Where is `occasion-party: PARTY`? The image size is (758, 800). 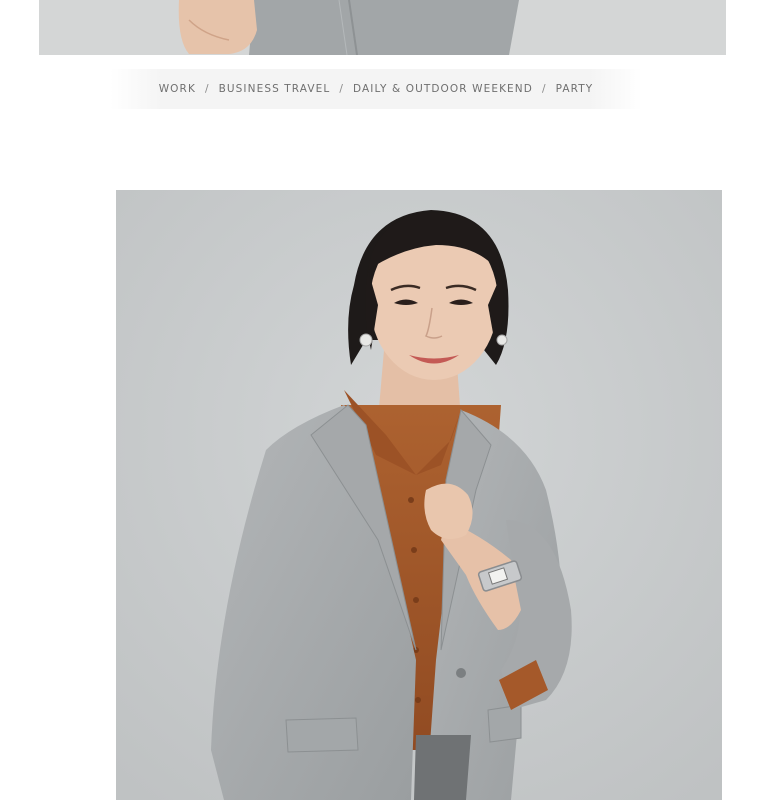 occasion-party: PARTY is located at coordinates (574, 89).